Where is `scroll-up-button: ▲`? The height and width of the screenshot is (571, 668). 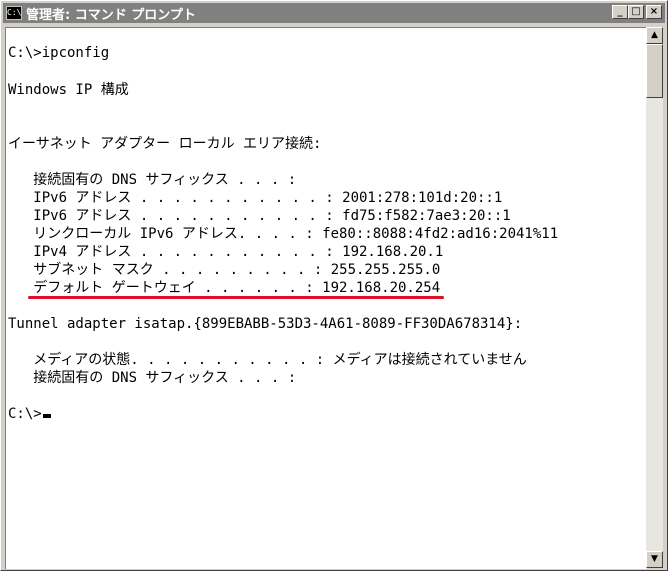 scroll-up-button: ▲ is located at coordinates (654, 35).